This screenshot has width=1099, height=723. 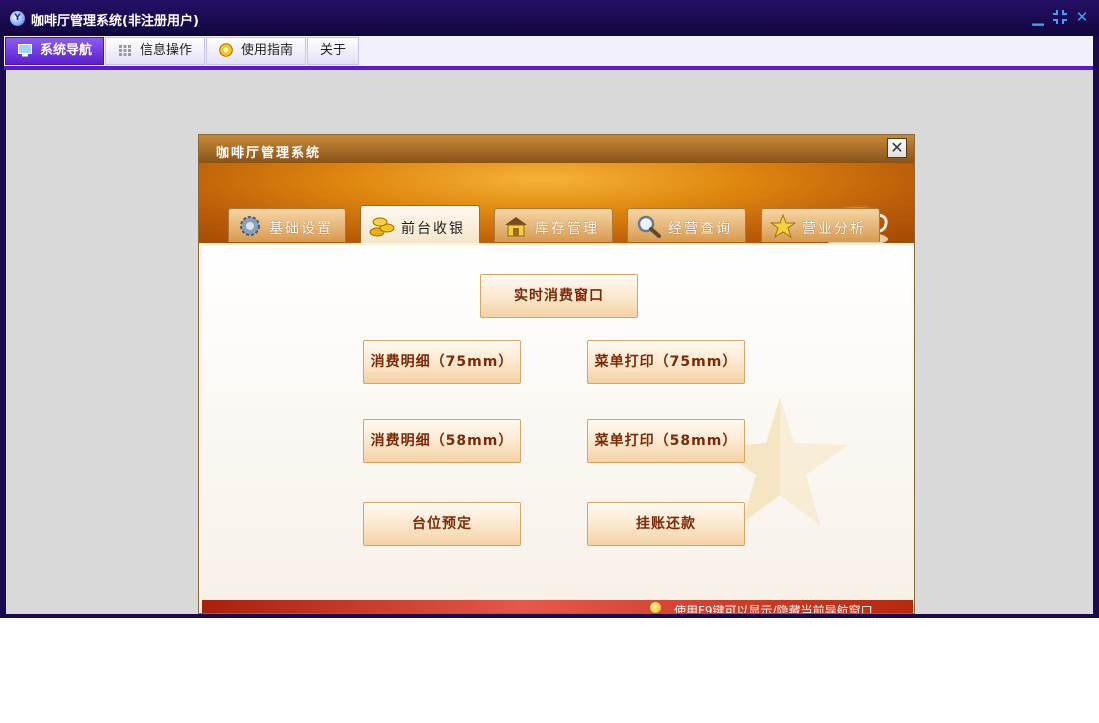 I want to click on tab-label: 营业分析, so click(x=834, y=229).